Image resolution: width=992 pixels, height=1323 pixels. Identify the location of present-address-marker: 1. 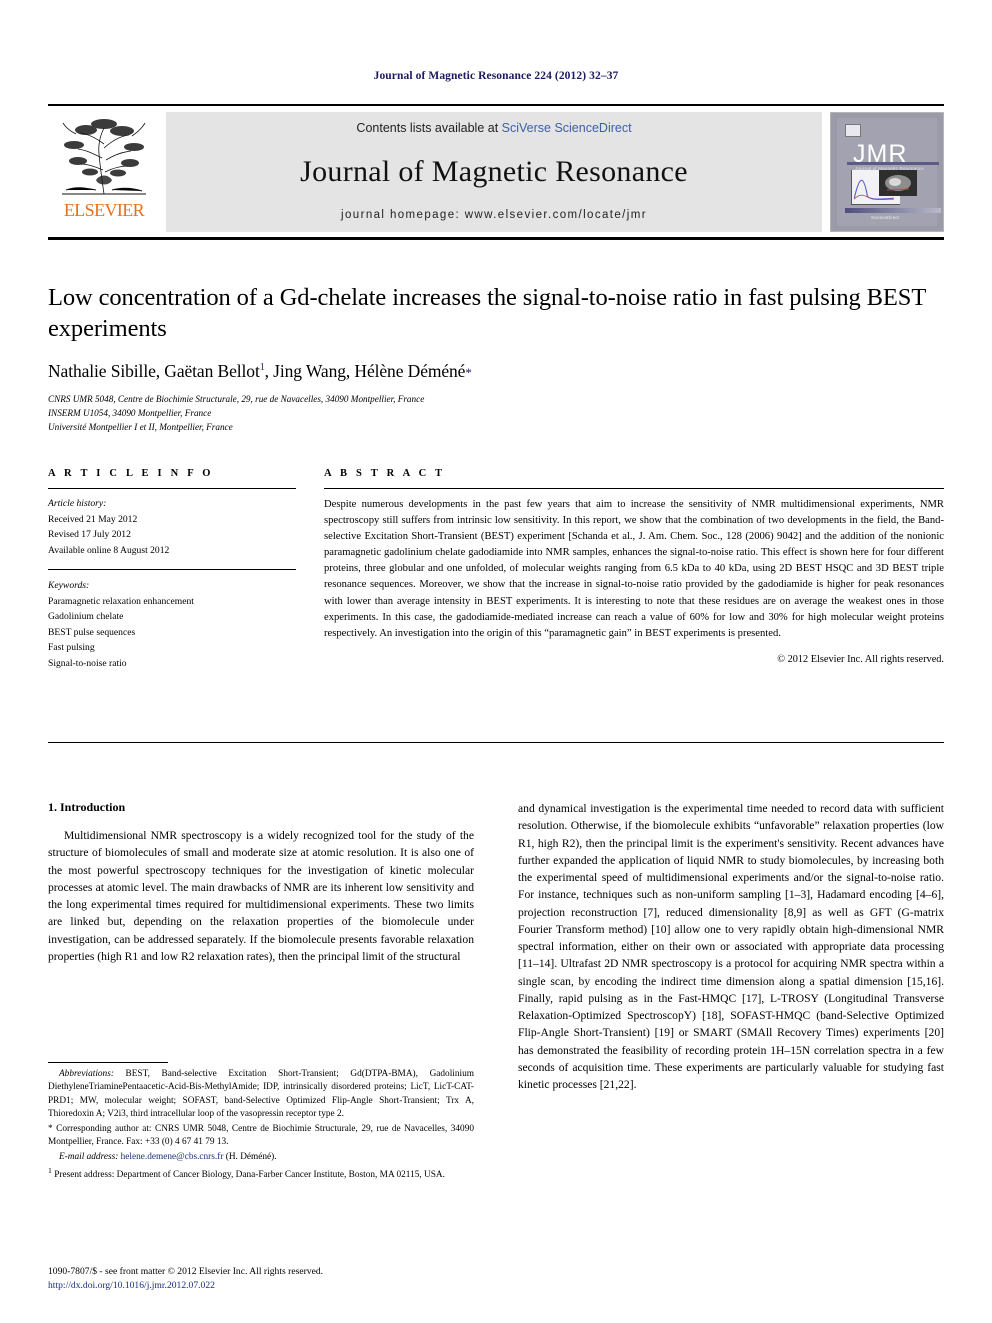
(50, 1171).